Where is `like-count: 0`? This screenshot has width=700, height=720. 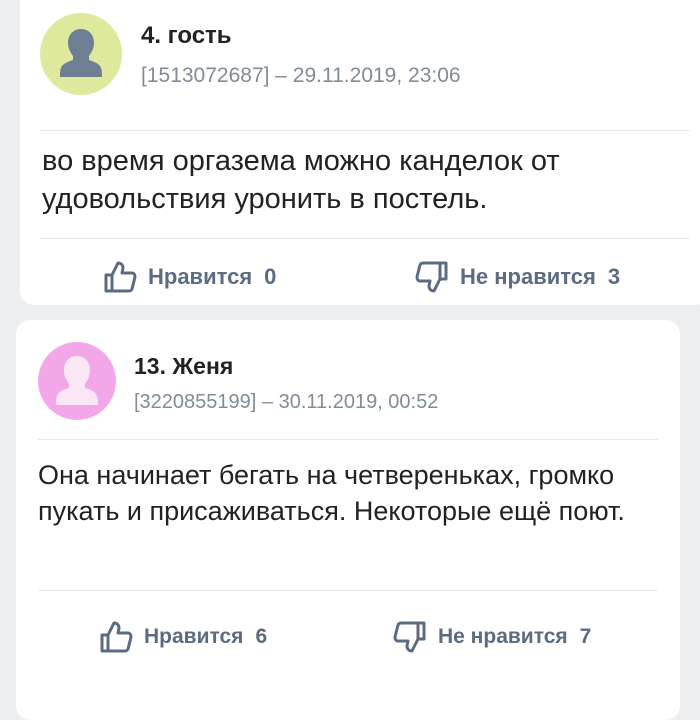
like-count: 0 is located at coordinates (270, 276).